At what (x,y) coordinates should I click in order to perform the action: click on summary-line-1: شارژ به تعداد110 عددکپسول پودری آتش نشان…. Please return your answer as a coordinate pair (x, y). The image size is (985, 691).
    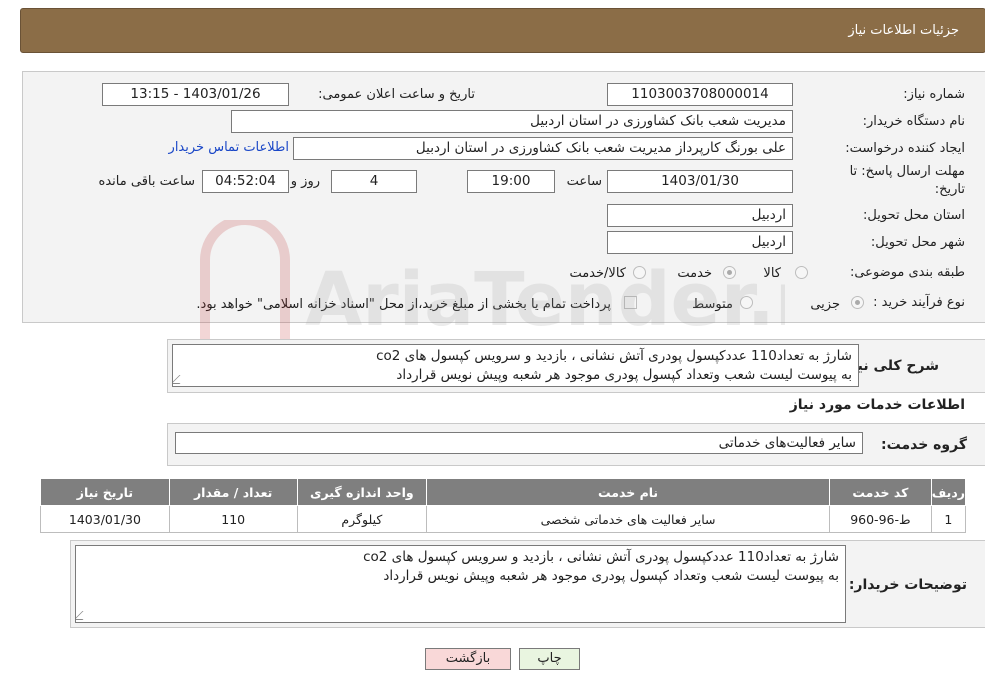
    Looking at the image, I should click on (614, 356).